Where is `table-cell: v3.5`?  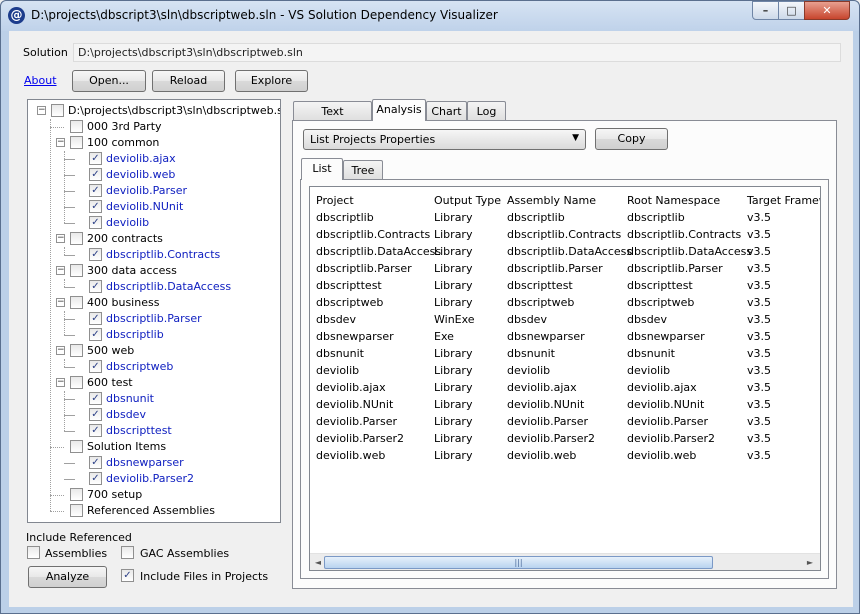
table-cell: v3.5 is located at coordinates (759, 353).